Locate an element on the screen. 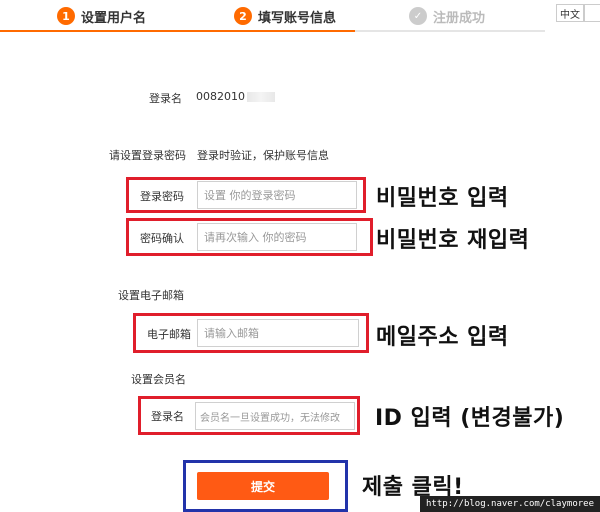 Image resolution: width=600 pixels, height=512 pixels. submit-button: 提交 is located at coordinates (263, 486).